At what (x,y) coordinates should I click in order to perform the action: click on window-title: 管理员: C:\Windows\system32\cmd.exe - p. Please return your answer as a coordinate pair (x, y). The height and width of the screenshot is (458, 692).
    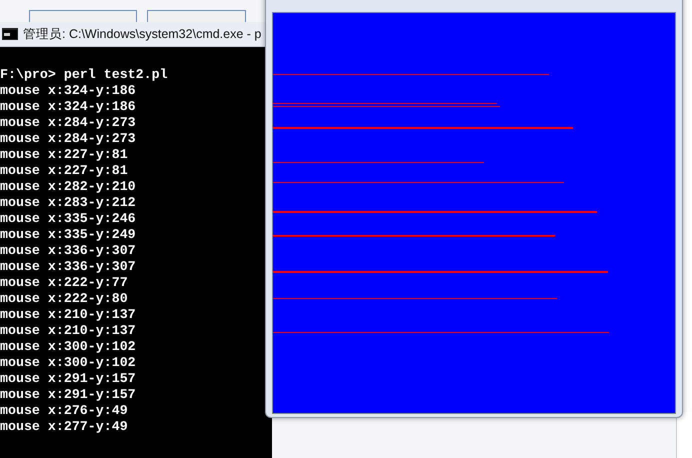
    Looking at the image, I should click on (142, 34).